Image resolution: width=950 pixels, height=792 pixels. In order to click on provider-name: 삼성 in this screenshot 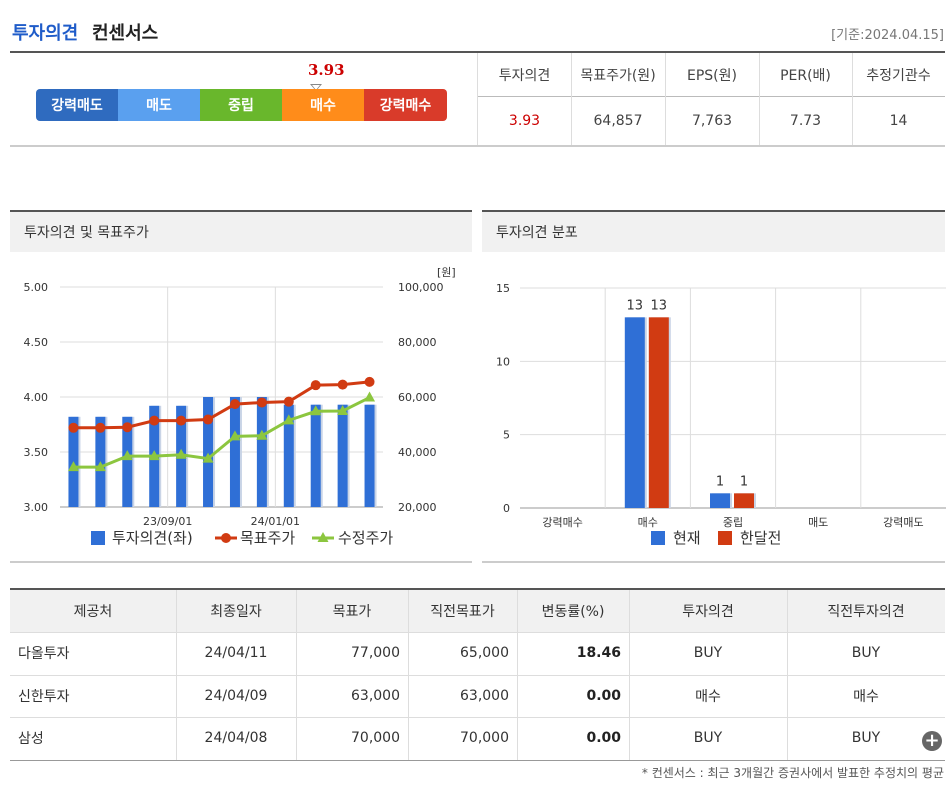, I will do `click(31, 739)`.